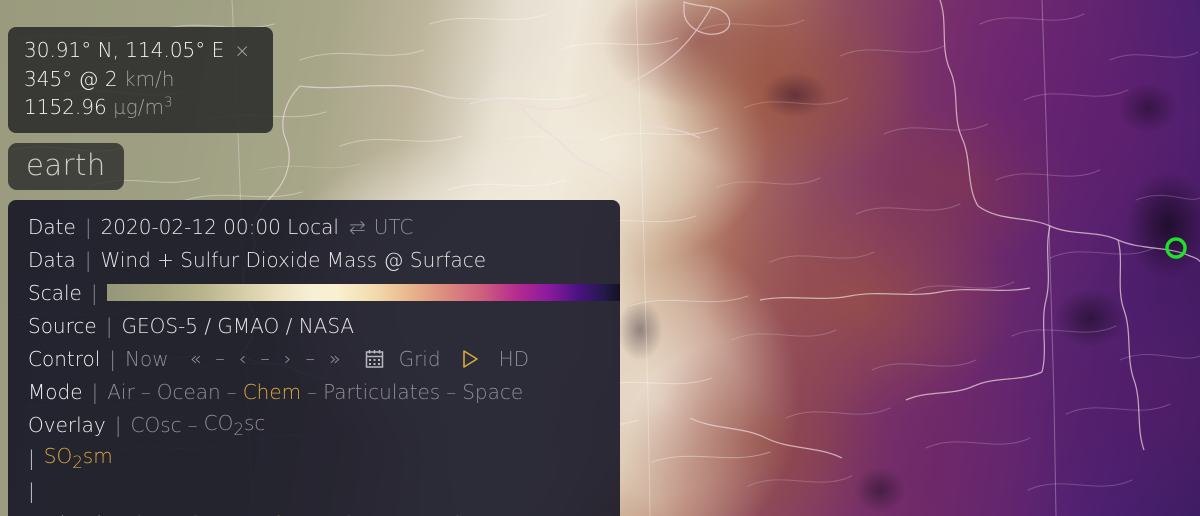 This screenshot has width=1200, height=516. I want to click on date-value: 2020-02-12 00:00 Local, so click(220, 227).